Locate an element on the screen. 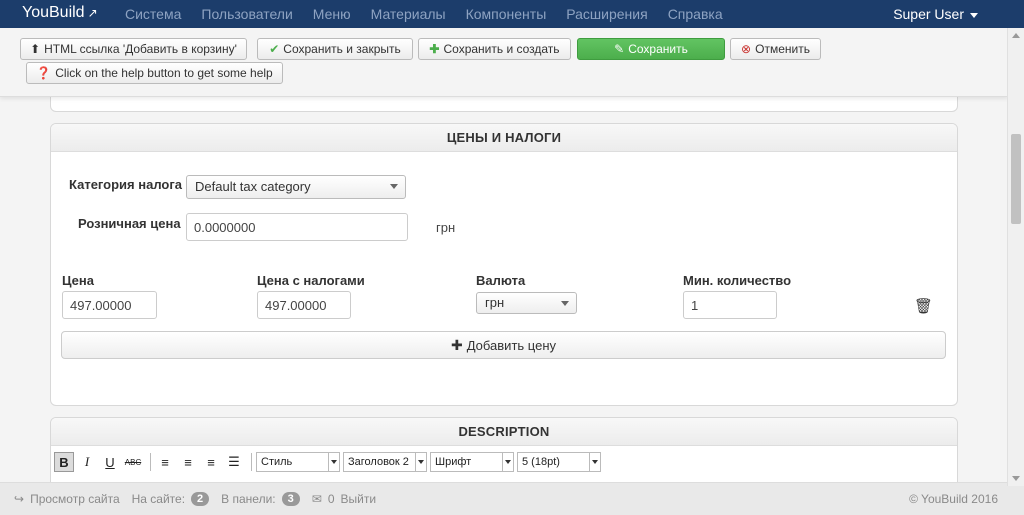 Image resolution: width=1024 pixels, height=515 pixels. font-size-select-value: 5 (18pt) is located at coordinates (541, 462).